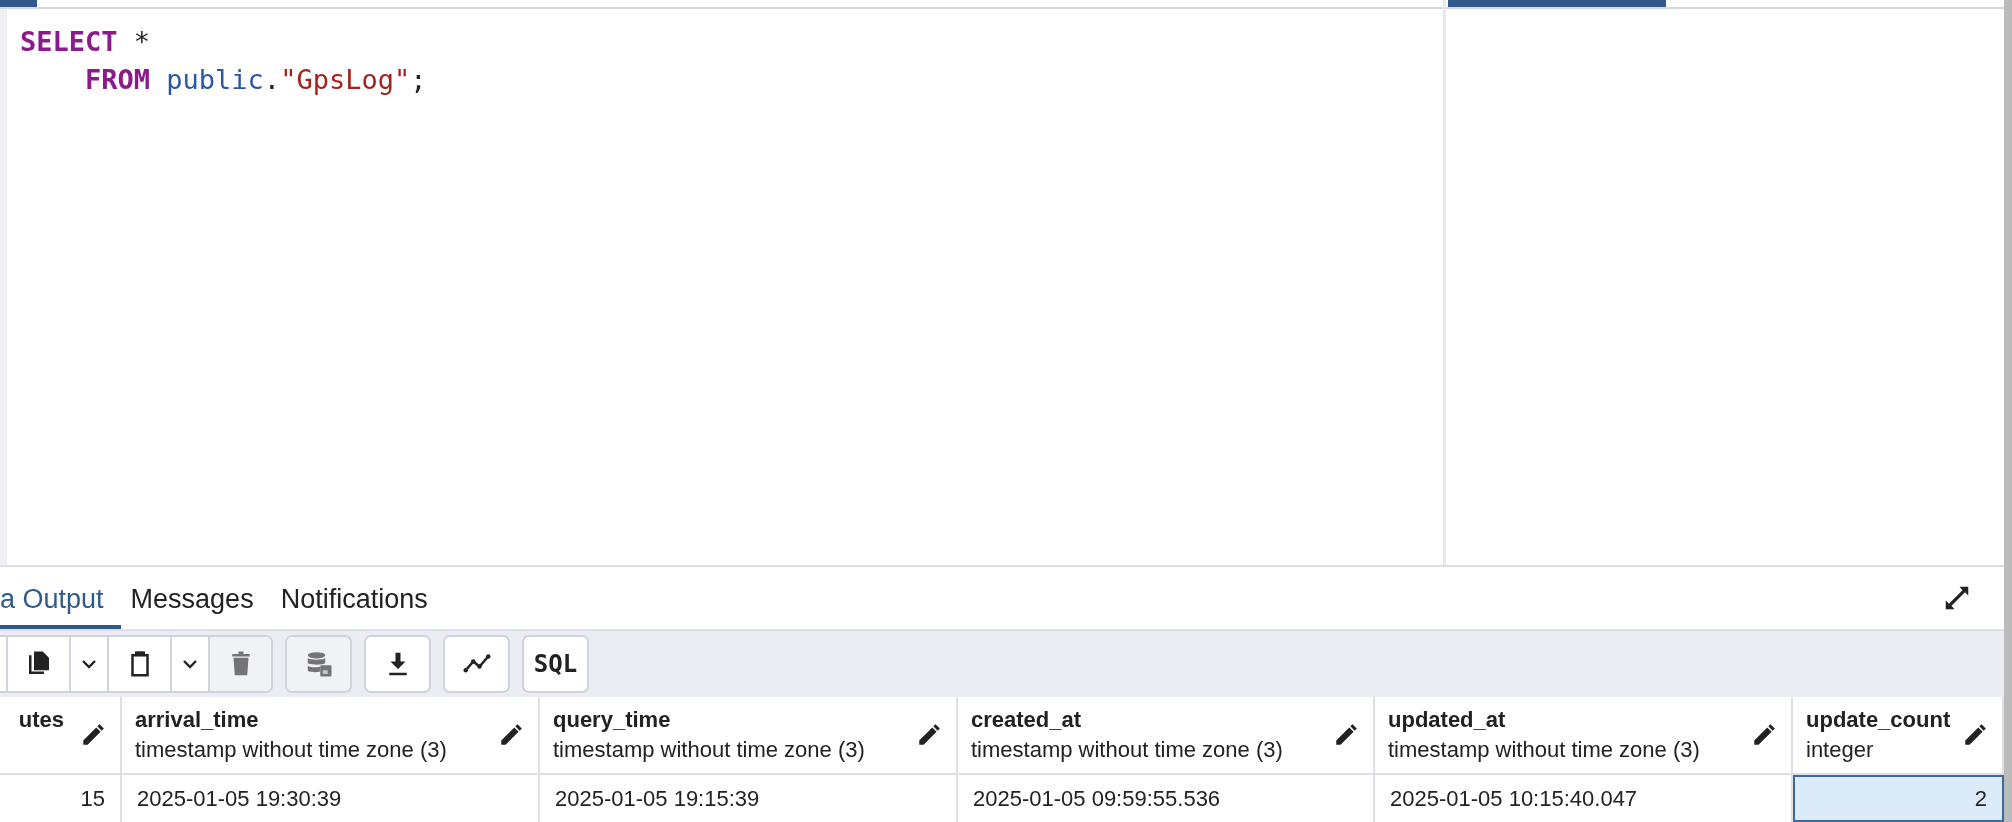 The height and width of the screenshot is (822, 2012). Describe the element at coordinates (357, 598) in the screenshot. I see `output-tab: Notifications` at that location.